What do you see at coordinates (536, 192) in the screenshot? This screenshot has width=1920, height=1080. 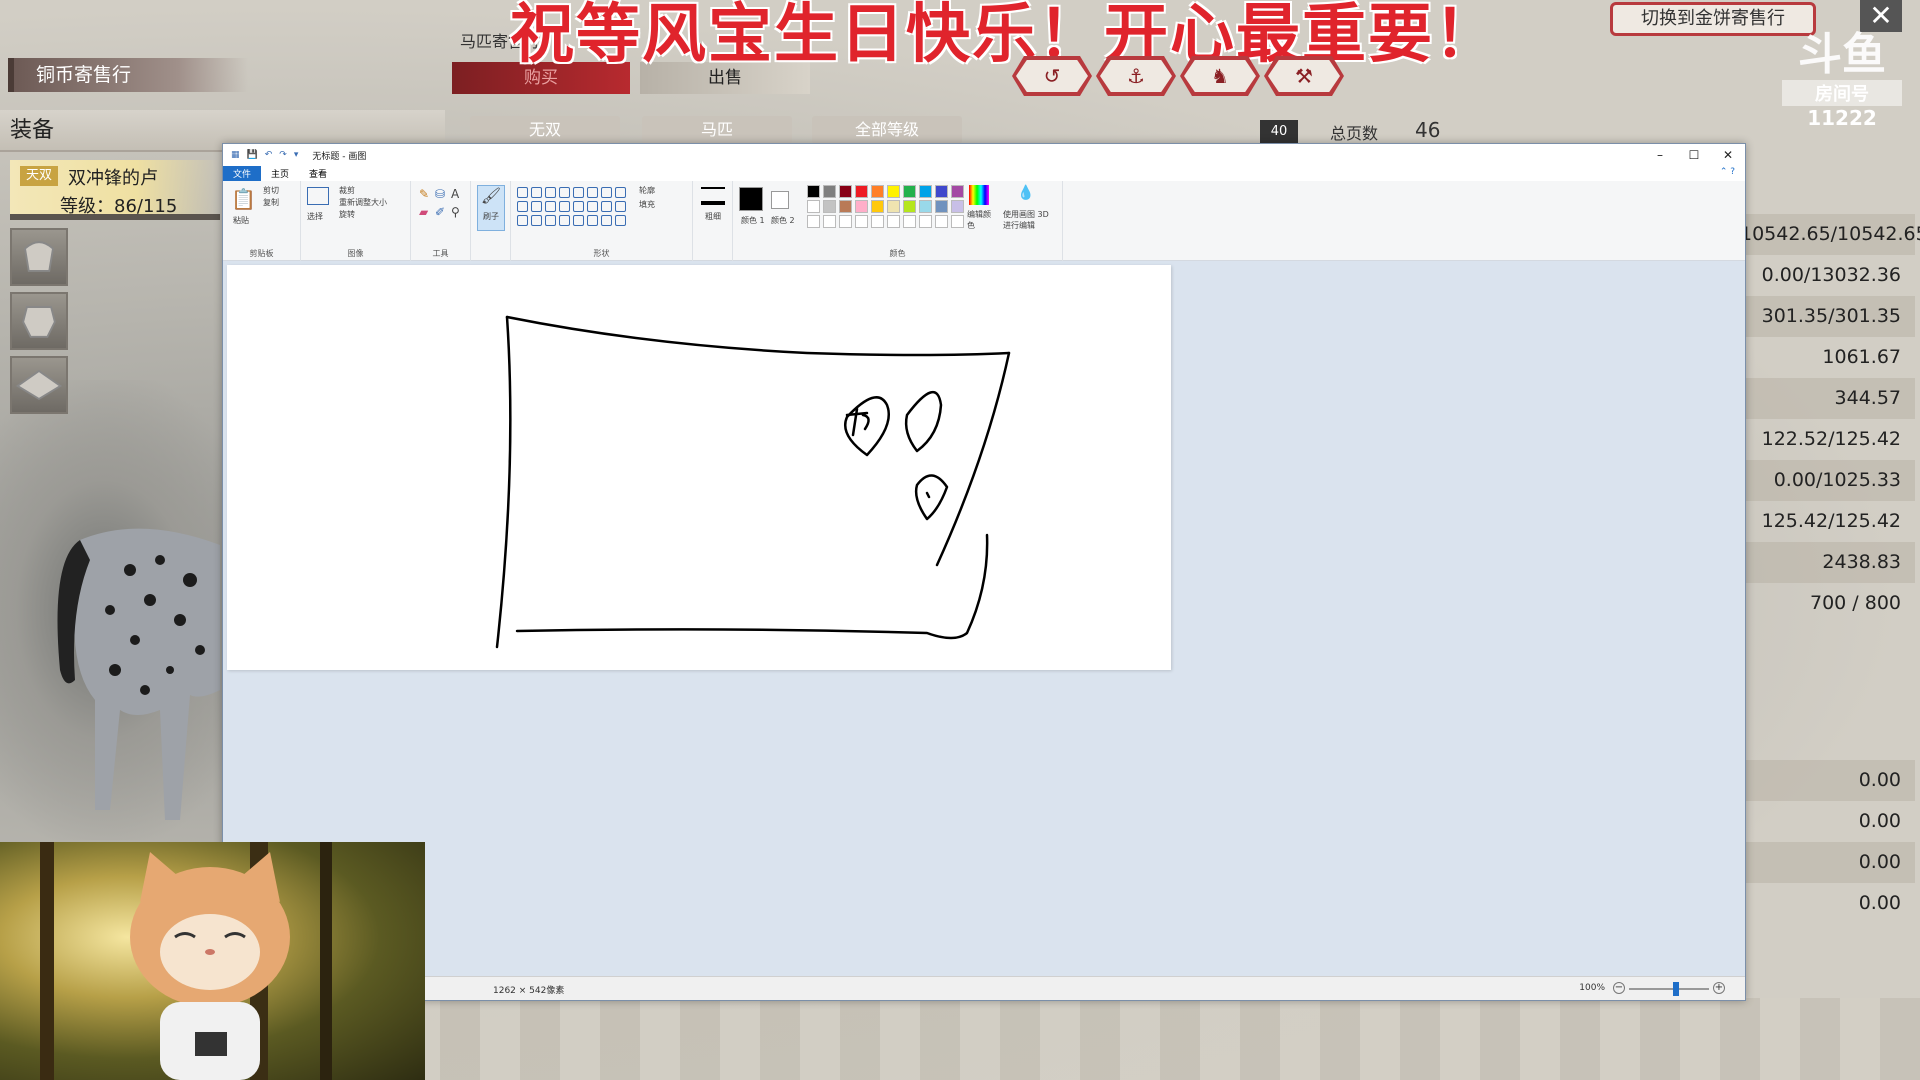 I see `shape-curve` at bounding box center [536, 192].